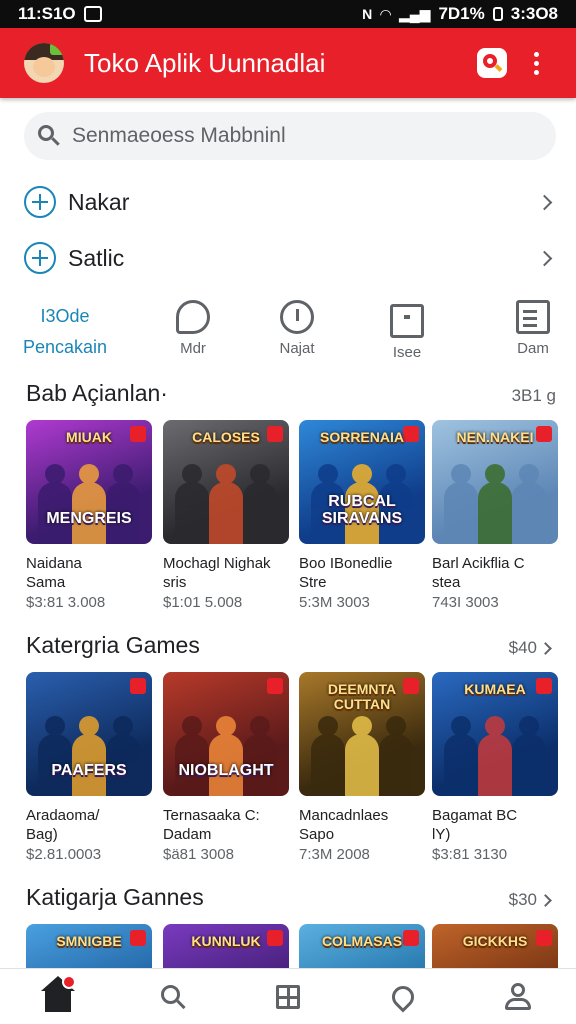 The image size is (576, 1024). What do you see at coordinates (361, 437) in the screenshot?
I see `art-title: SORRENAIA` at bounding box center [361, 437].